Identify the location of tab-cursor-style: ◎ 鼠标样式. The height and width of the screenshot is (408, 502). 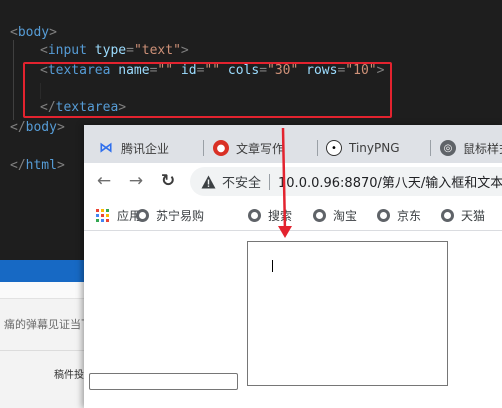
(471, 148).